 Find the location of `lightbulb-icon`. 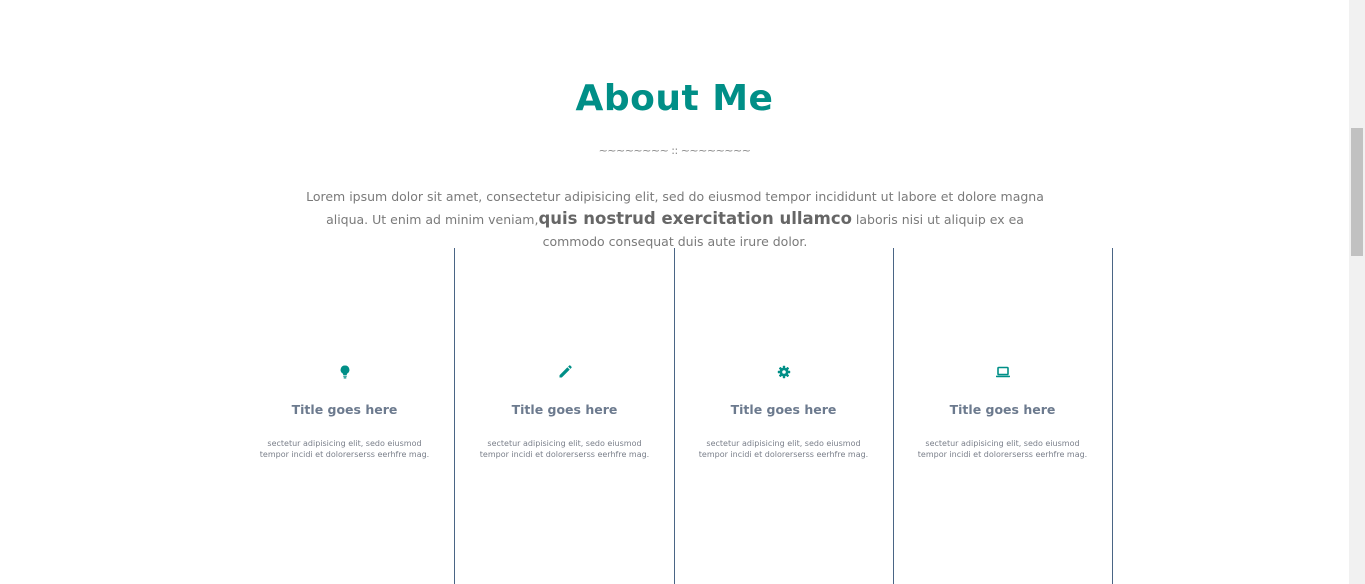

lightbulb-icon is located at coordinates (344, 372).